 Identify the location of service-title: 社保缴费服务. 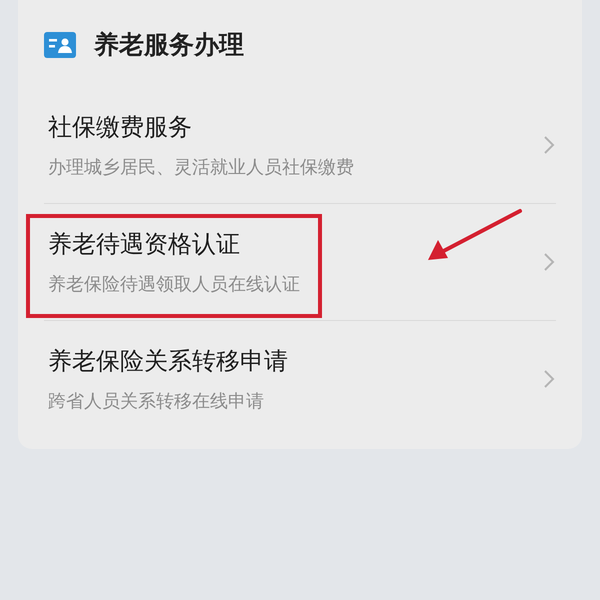
(201, 127).